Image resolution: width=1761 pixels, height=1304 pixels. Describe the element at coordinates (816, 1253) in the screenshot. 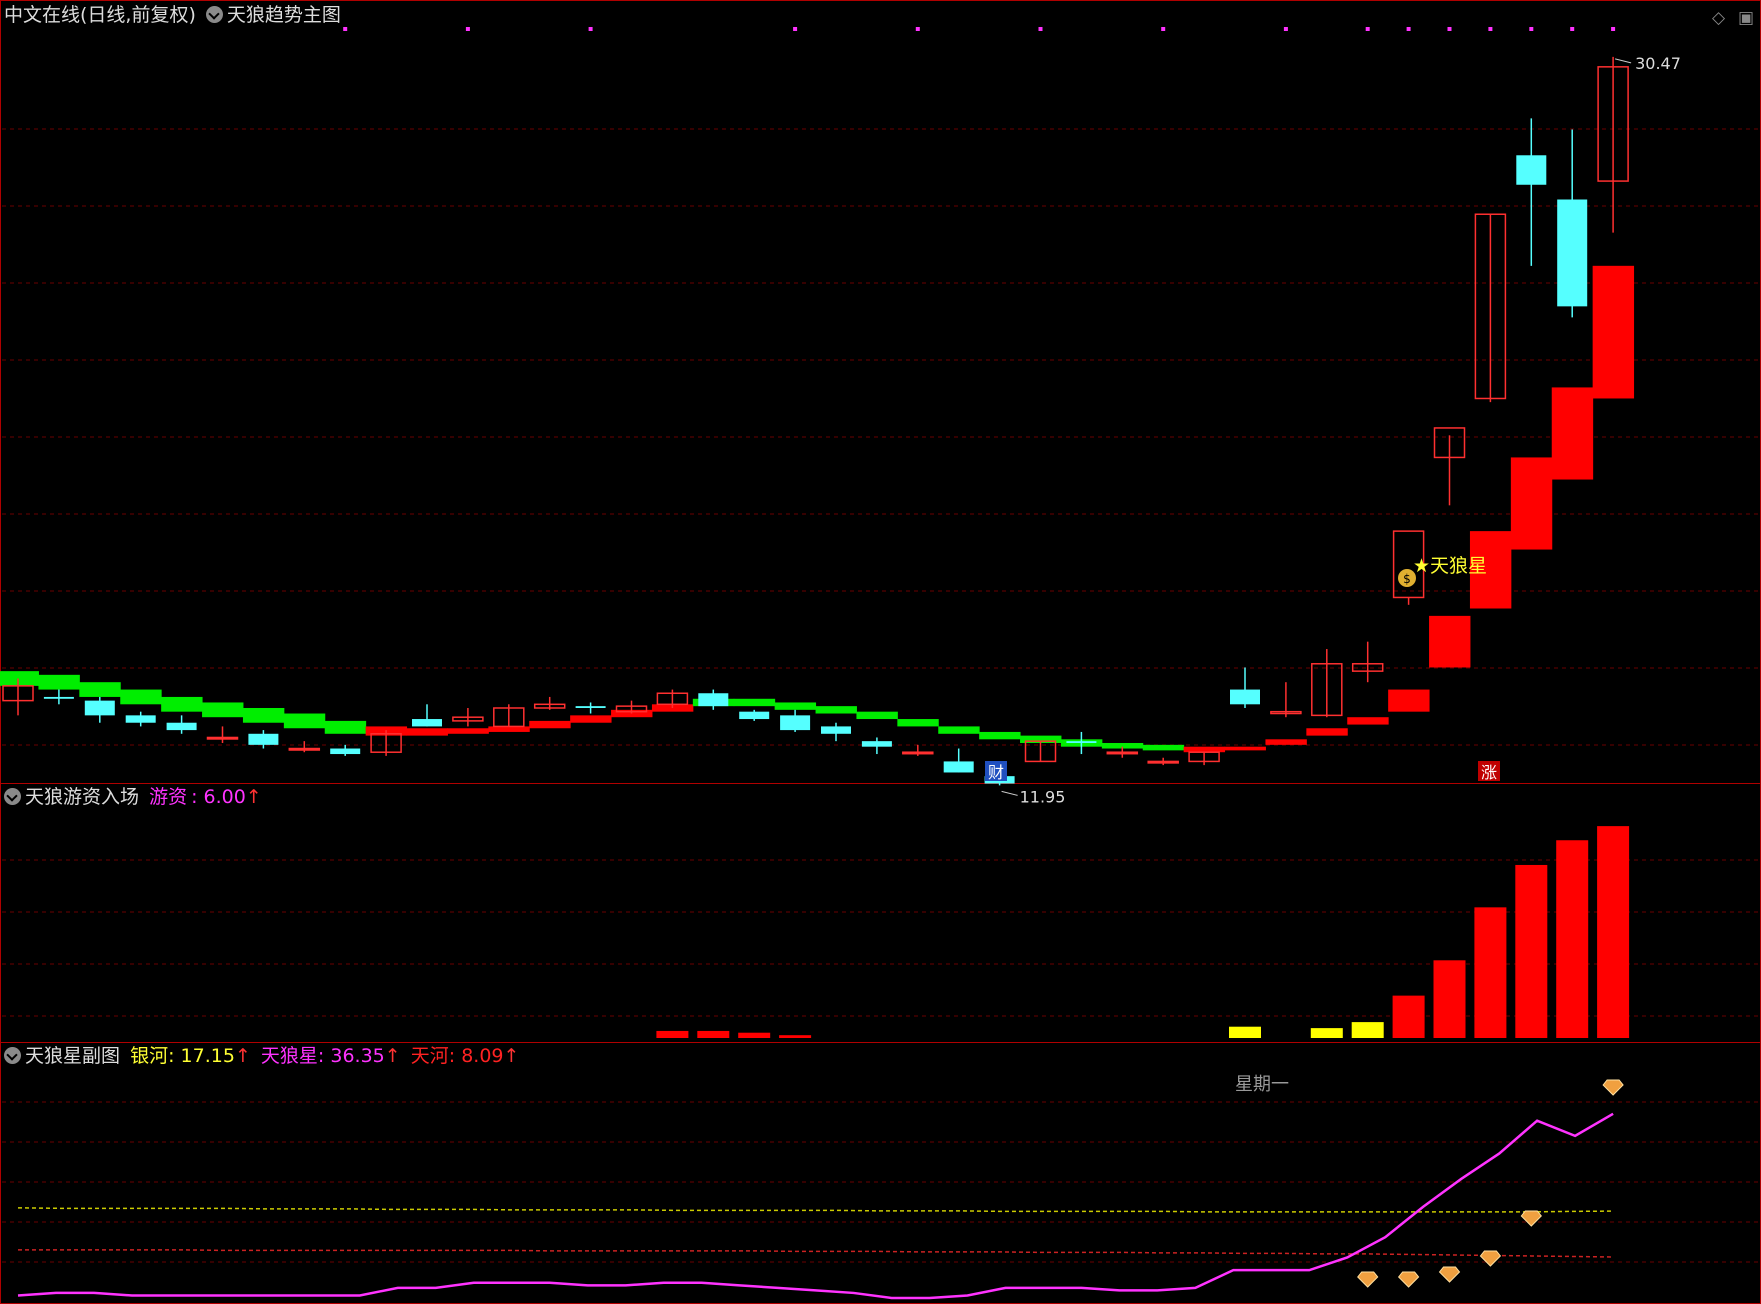

I see `tianhe-line` at that location.